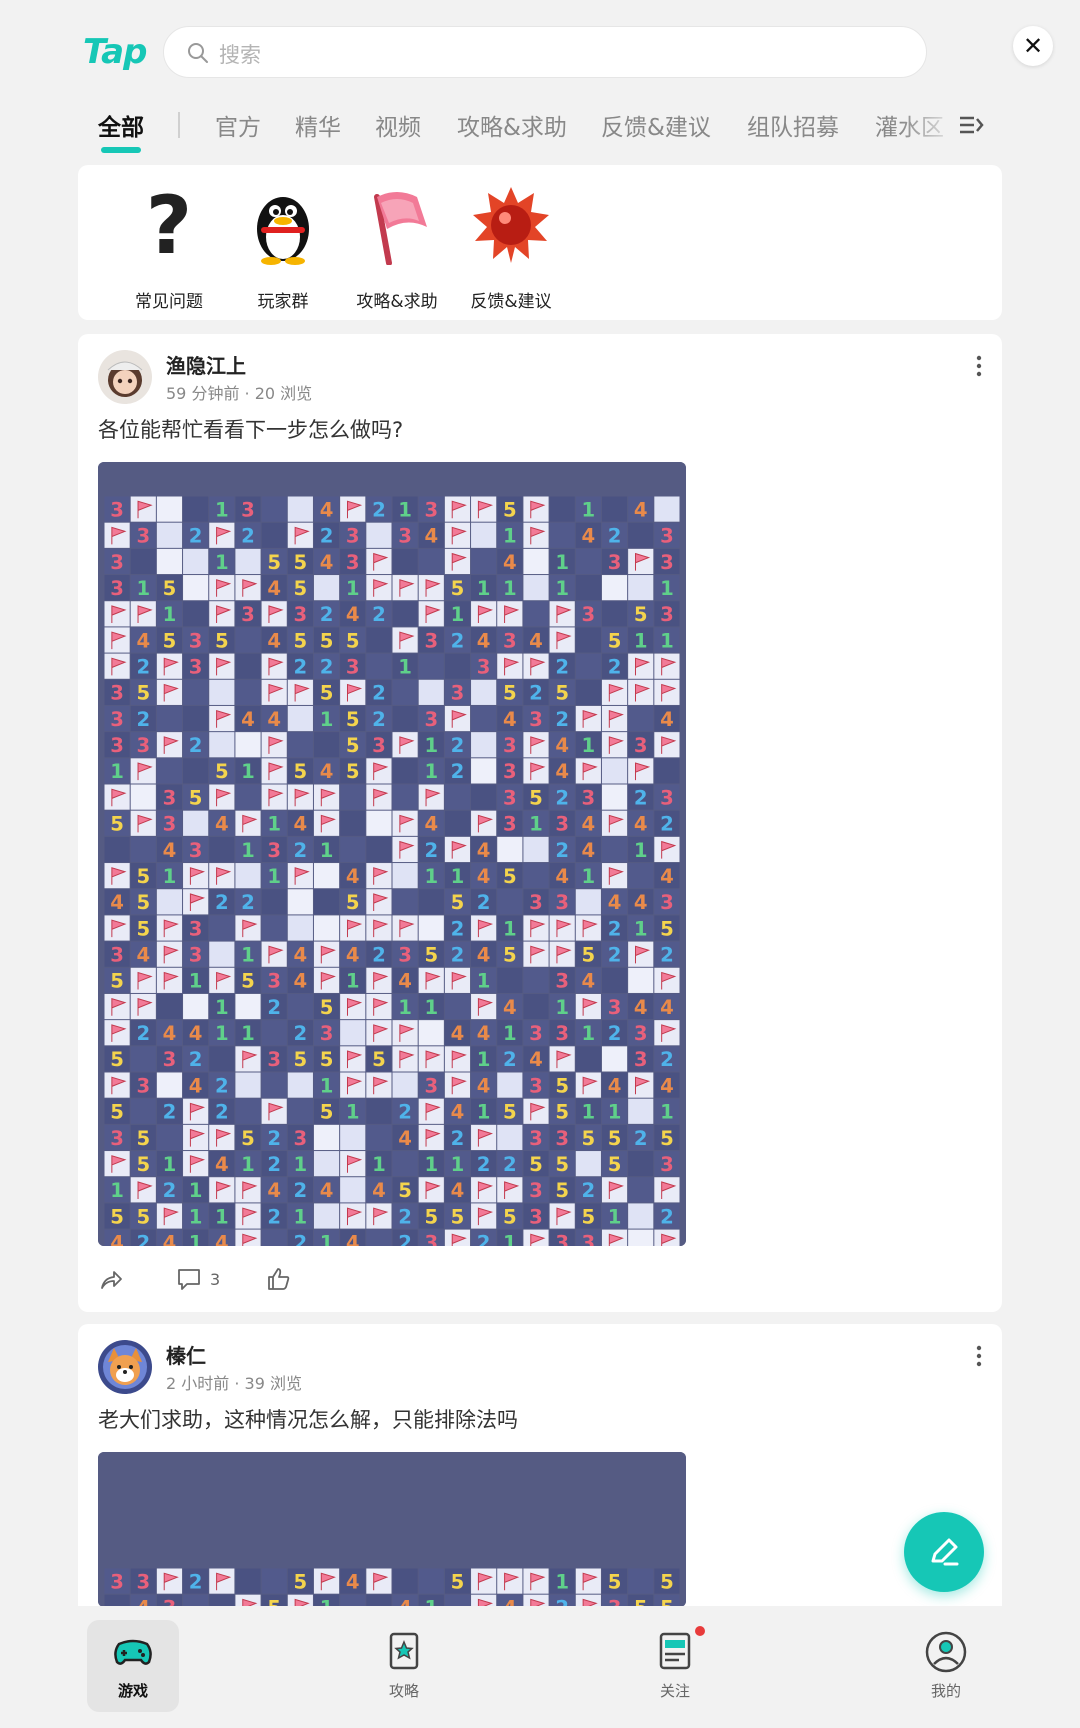 The width and height of the screenshot is (1080, 1728). What do you see at coordinates (397, 248) in the screenshot?
I see `quick-link-guides: 攻略&求助` at bounding box center [397, 248].